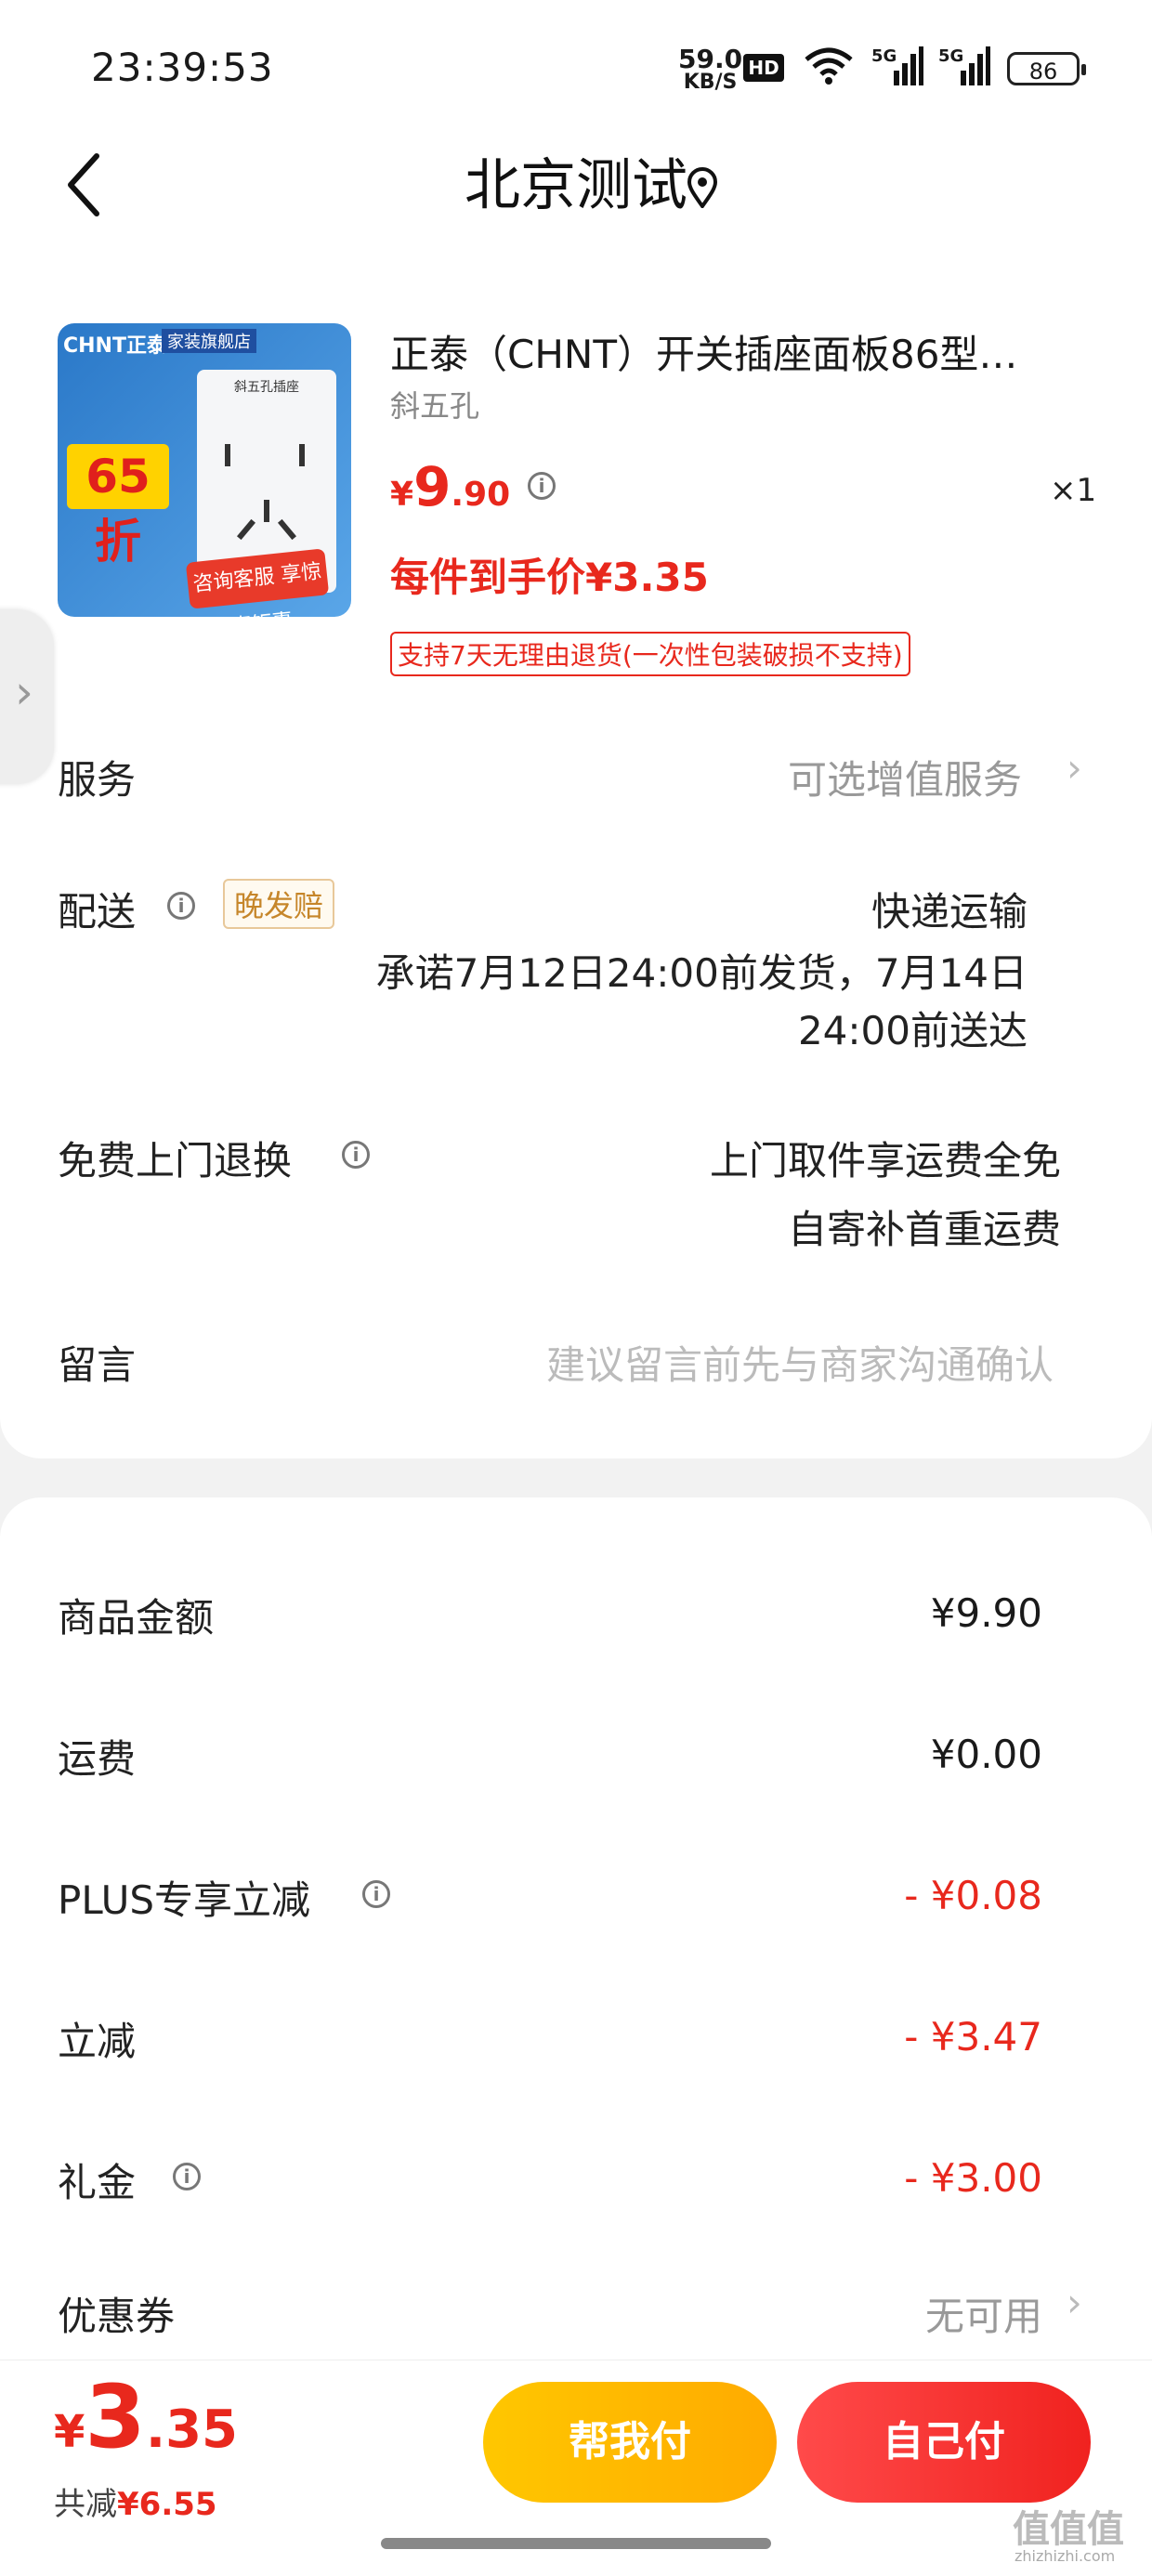 The image size is (1152, 2576). What do you see at coordinates (136, 1618) in the screenshot?
I see `summary-label-goods: 商品金额` at bounding box center [136, 1618].